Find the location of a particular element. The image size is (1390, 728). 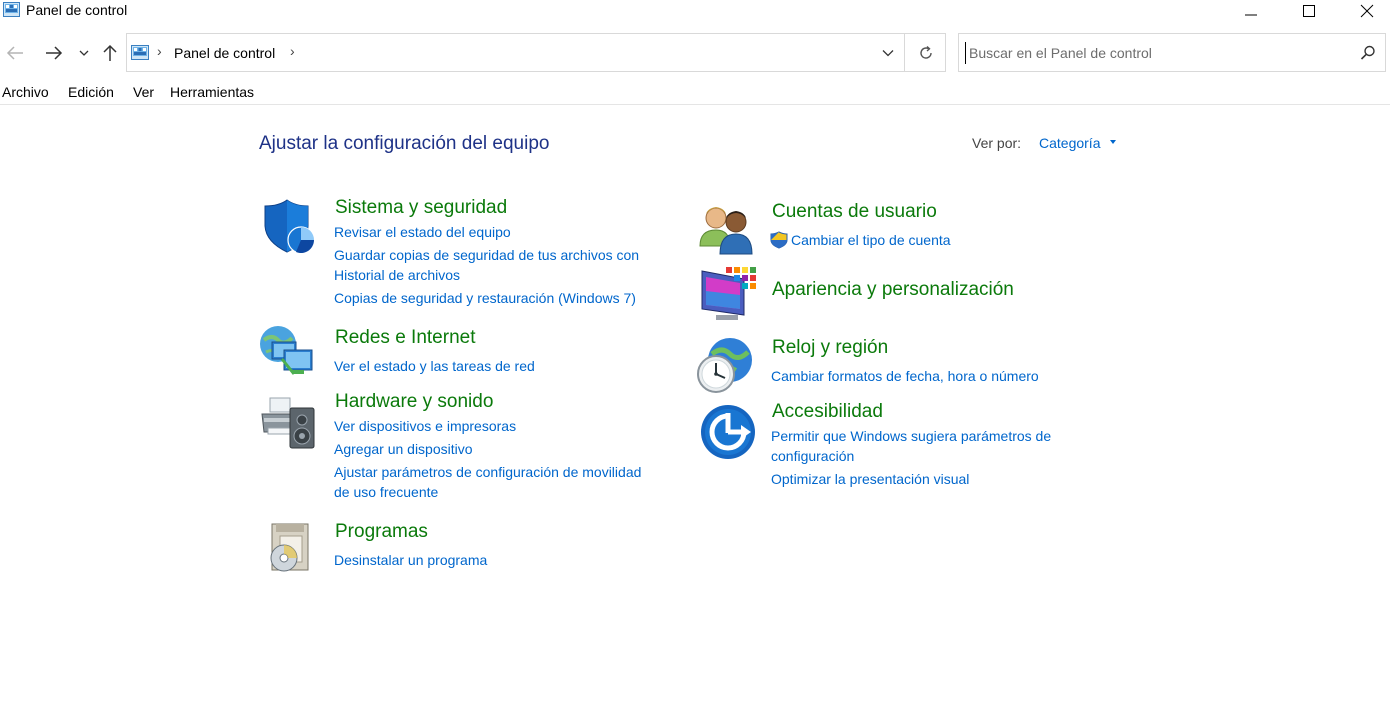

minimize-button is located at coordinates (1251, 11).